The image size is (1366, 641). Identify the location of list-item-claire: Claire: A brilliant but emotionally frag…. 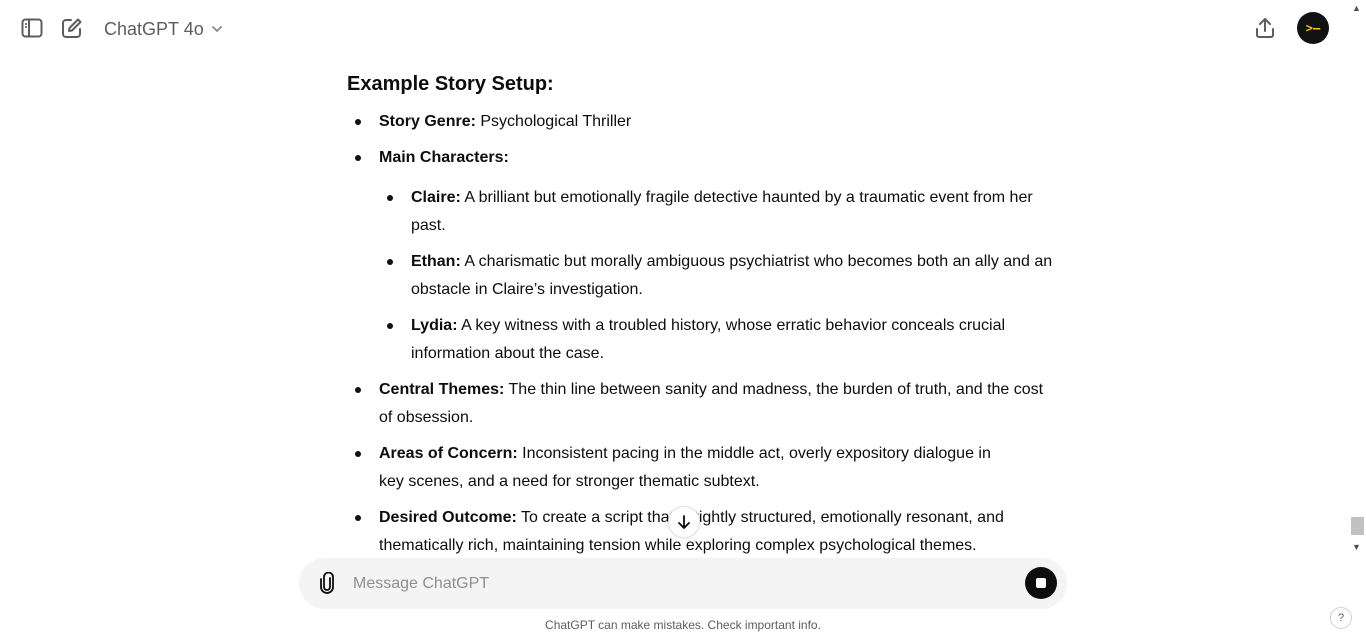
(731, 212).